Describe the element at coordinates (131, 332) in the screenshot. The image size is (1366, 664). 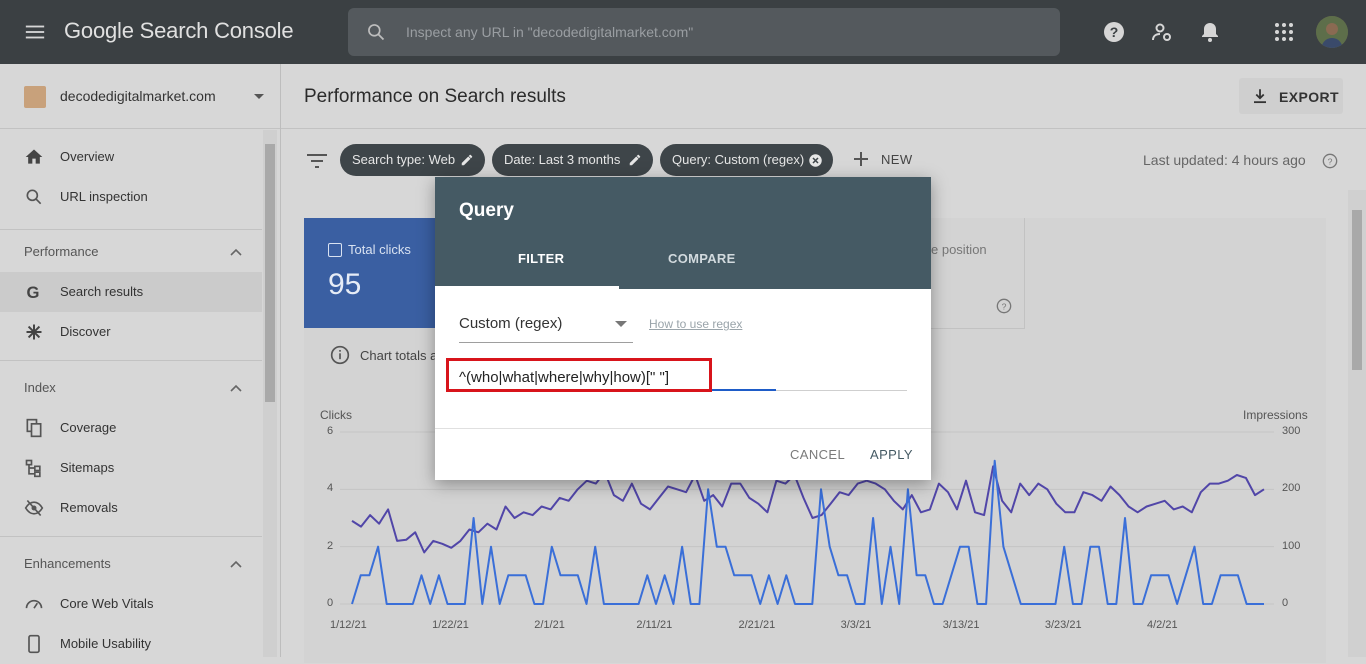
I see `sidebar-item-discover: Discover` at that location.